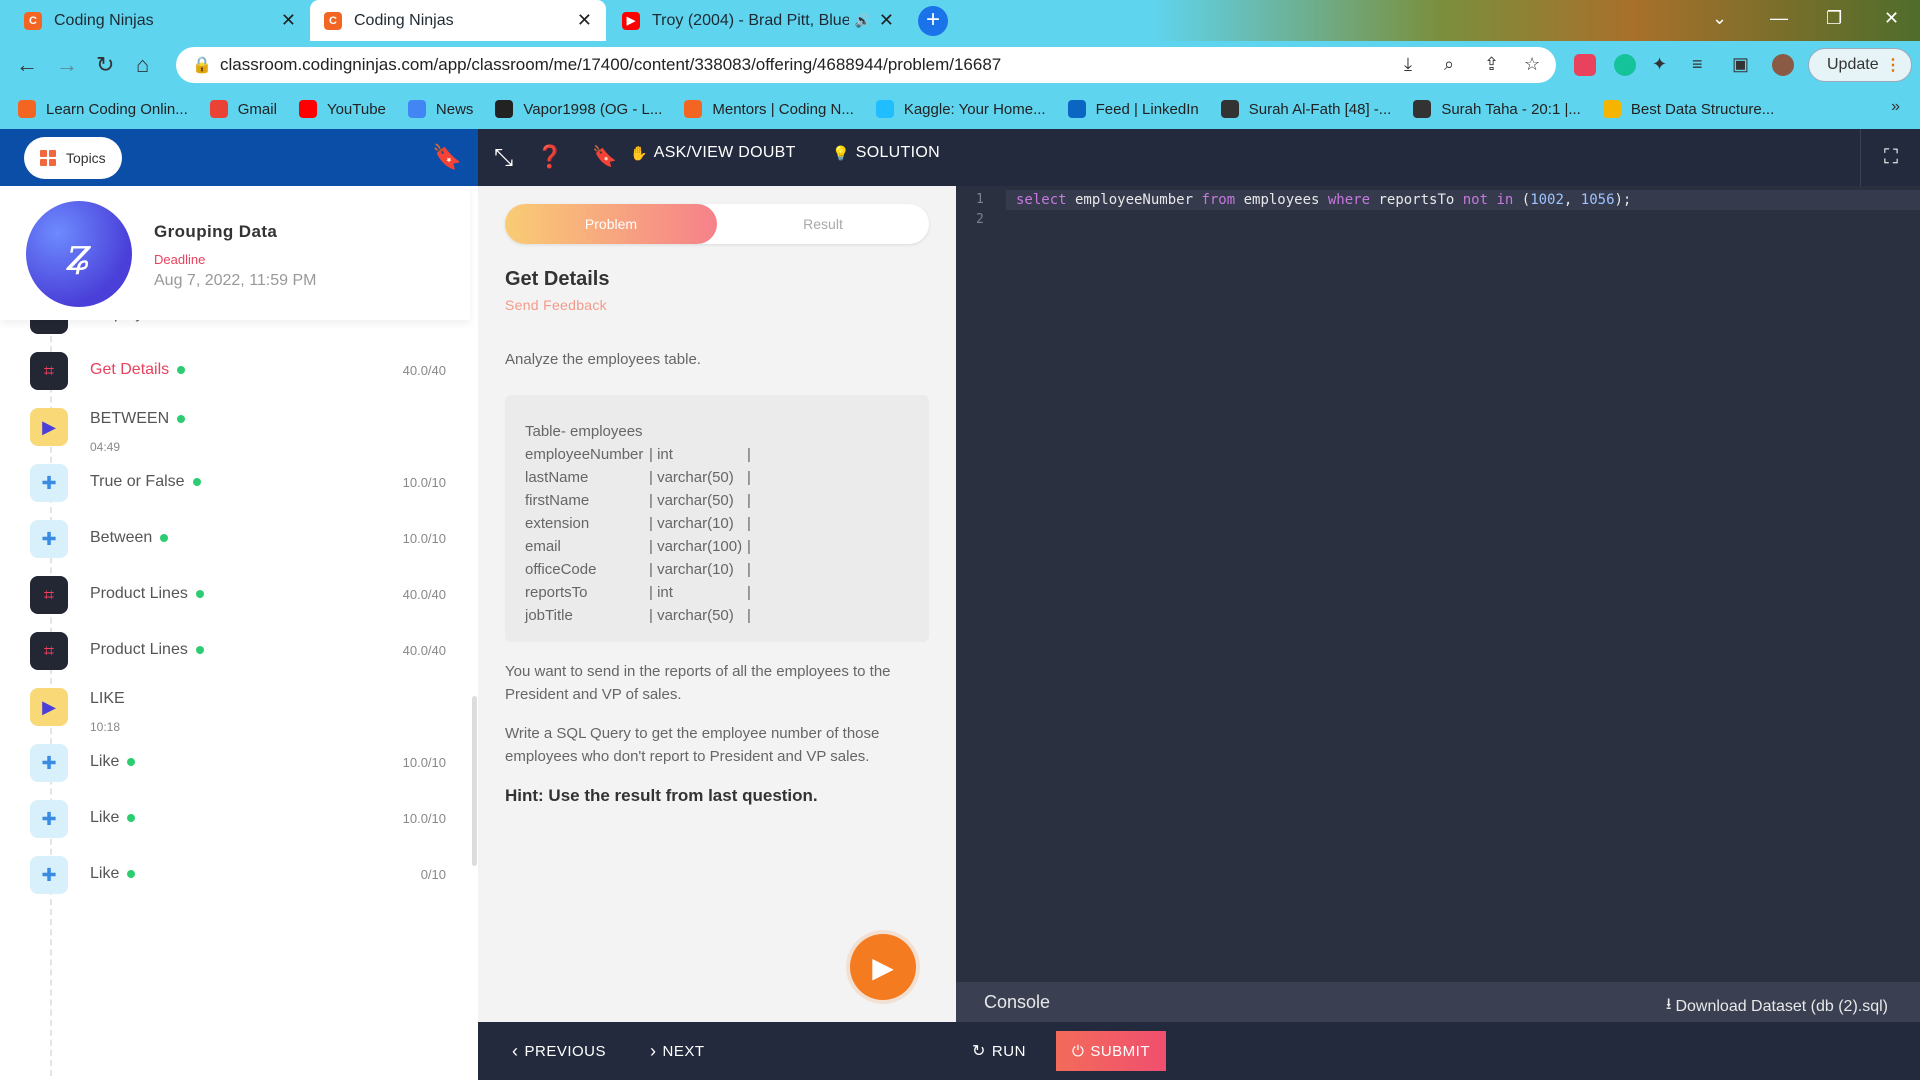 The image size is (1920, 1080). I want to click on media-icon: ≡, so click(1697, 64).